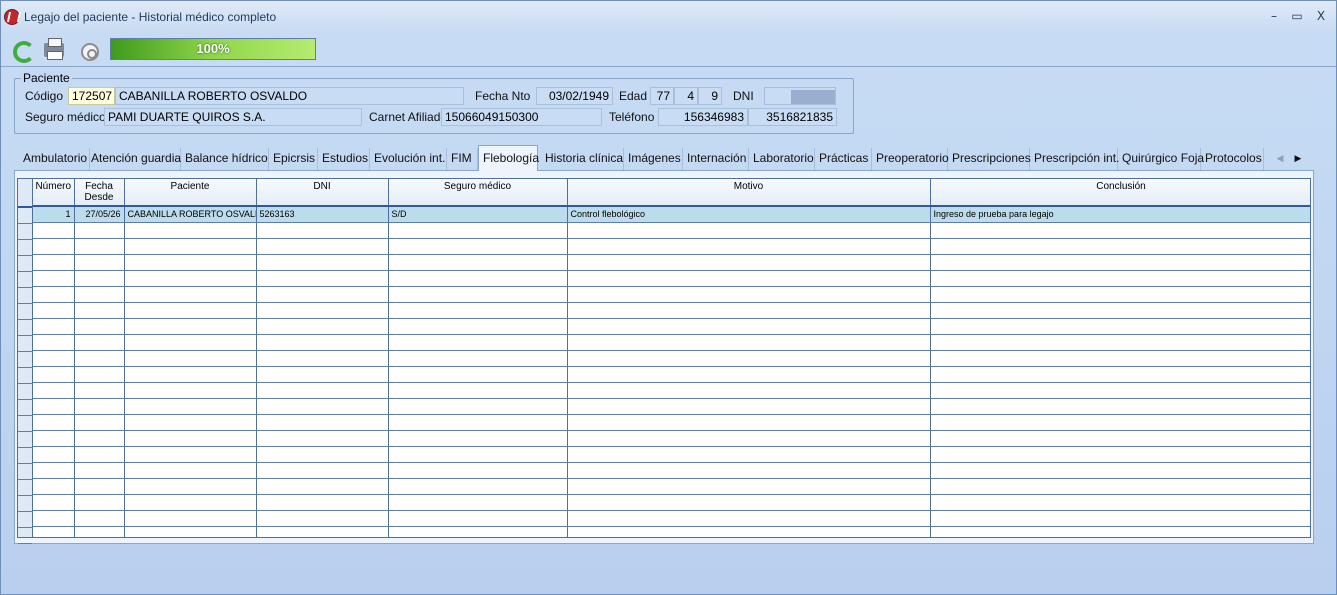 This screenshot has height=595, width=1337. Describe the element at coordinates (289, 96) in the screenshot. I see `patient-name-field: CABANILLA ROBERTO OSVALDO` at that location.